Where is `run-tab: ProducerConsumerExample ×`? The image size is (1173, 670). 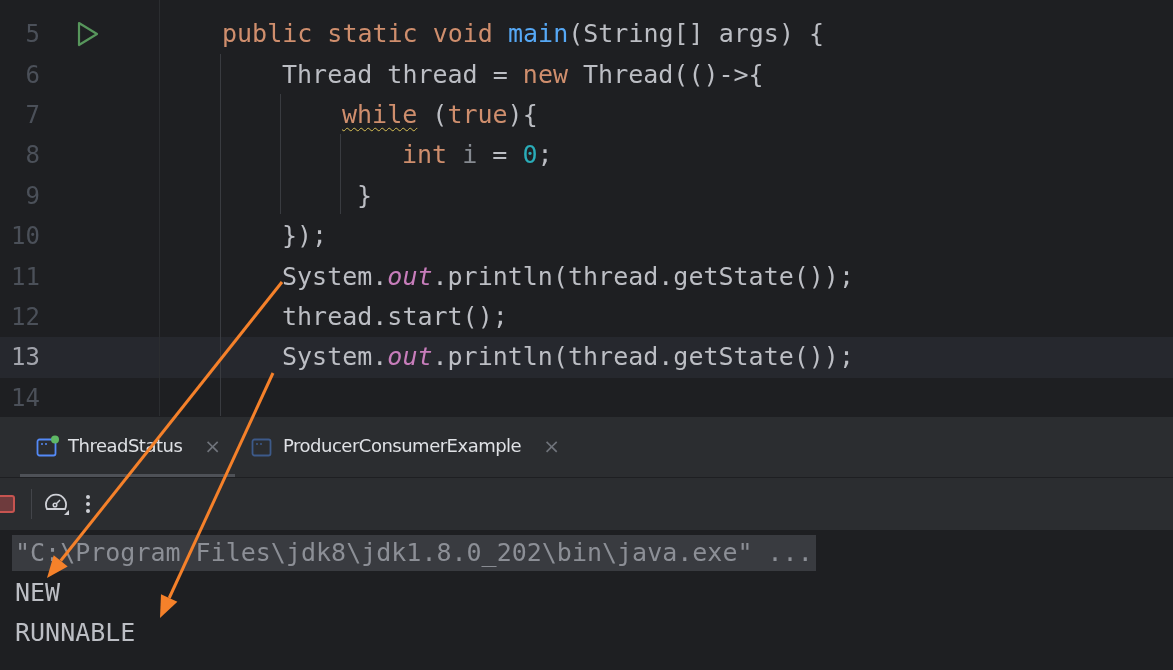
run-tab: ProducerConsumerExample × is located at coordinates (404, 447).